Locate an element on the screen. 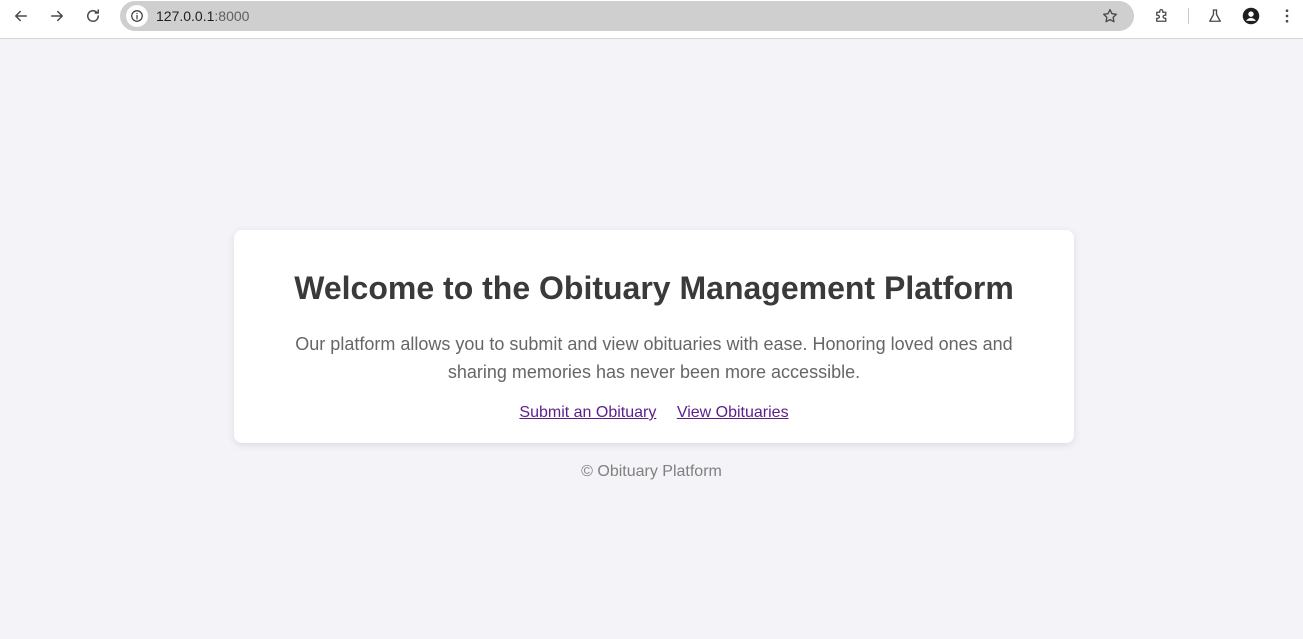 The height and width of the screenshot is (639, 1303). star-icon is located at coordinates (1110, 15).